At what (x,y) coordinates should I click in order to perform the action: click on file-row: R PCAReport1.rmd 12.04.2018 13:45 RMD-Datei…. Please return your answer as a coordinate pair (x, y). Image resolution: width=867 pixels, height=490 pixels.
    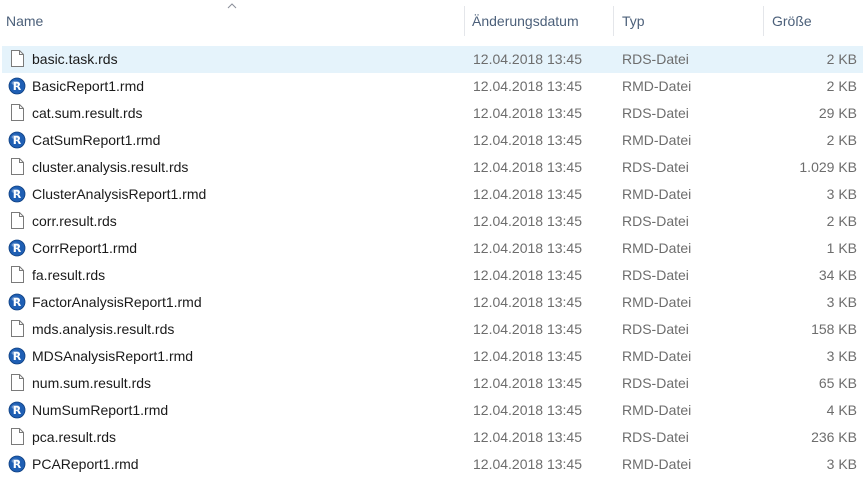
    Looking at the image, I should click on (432, 464).